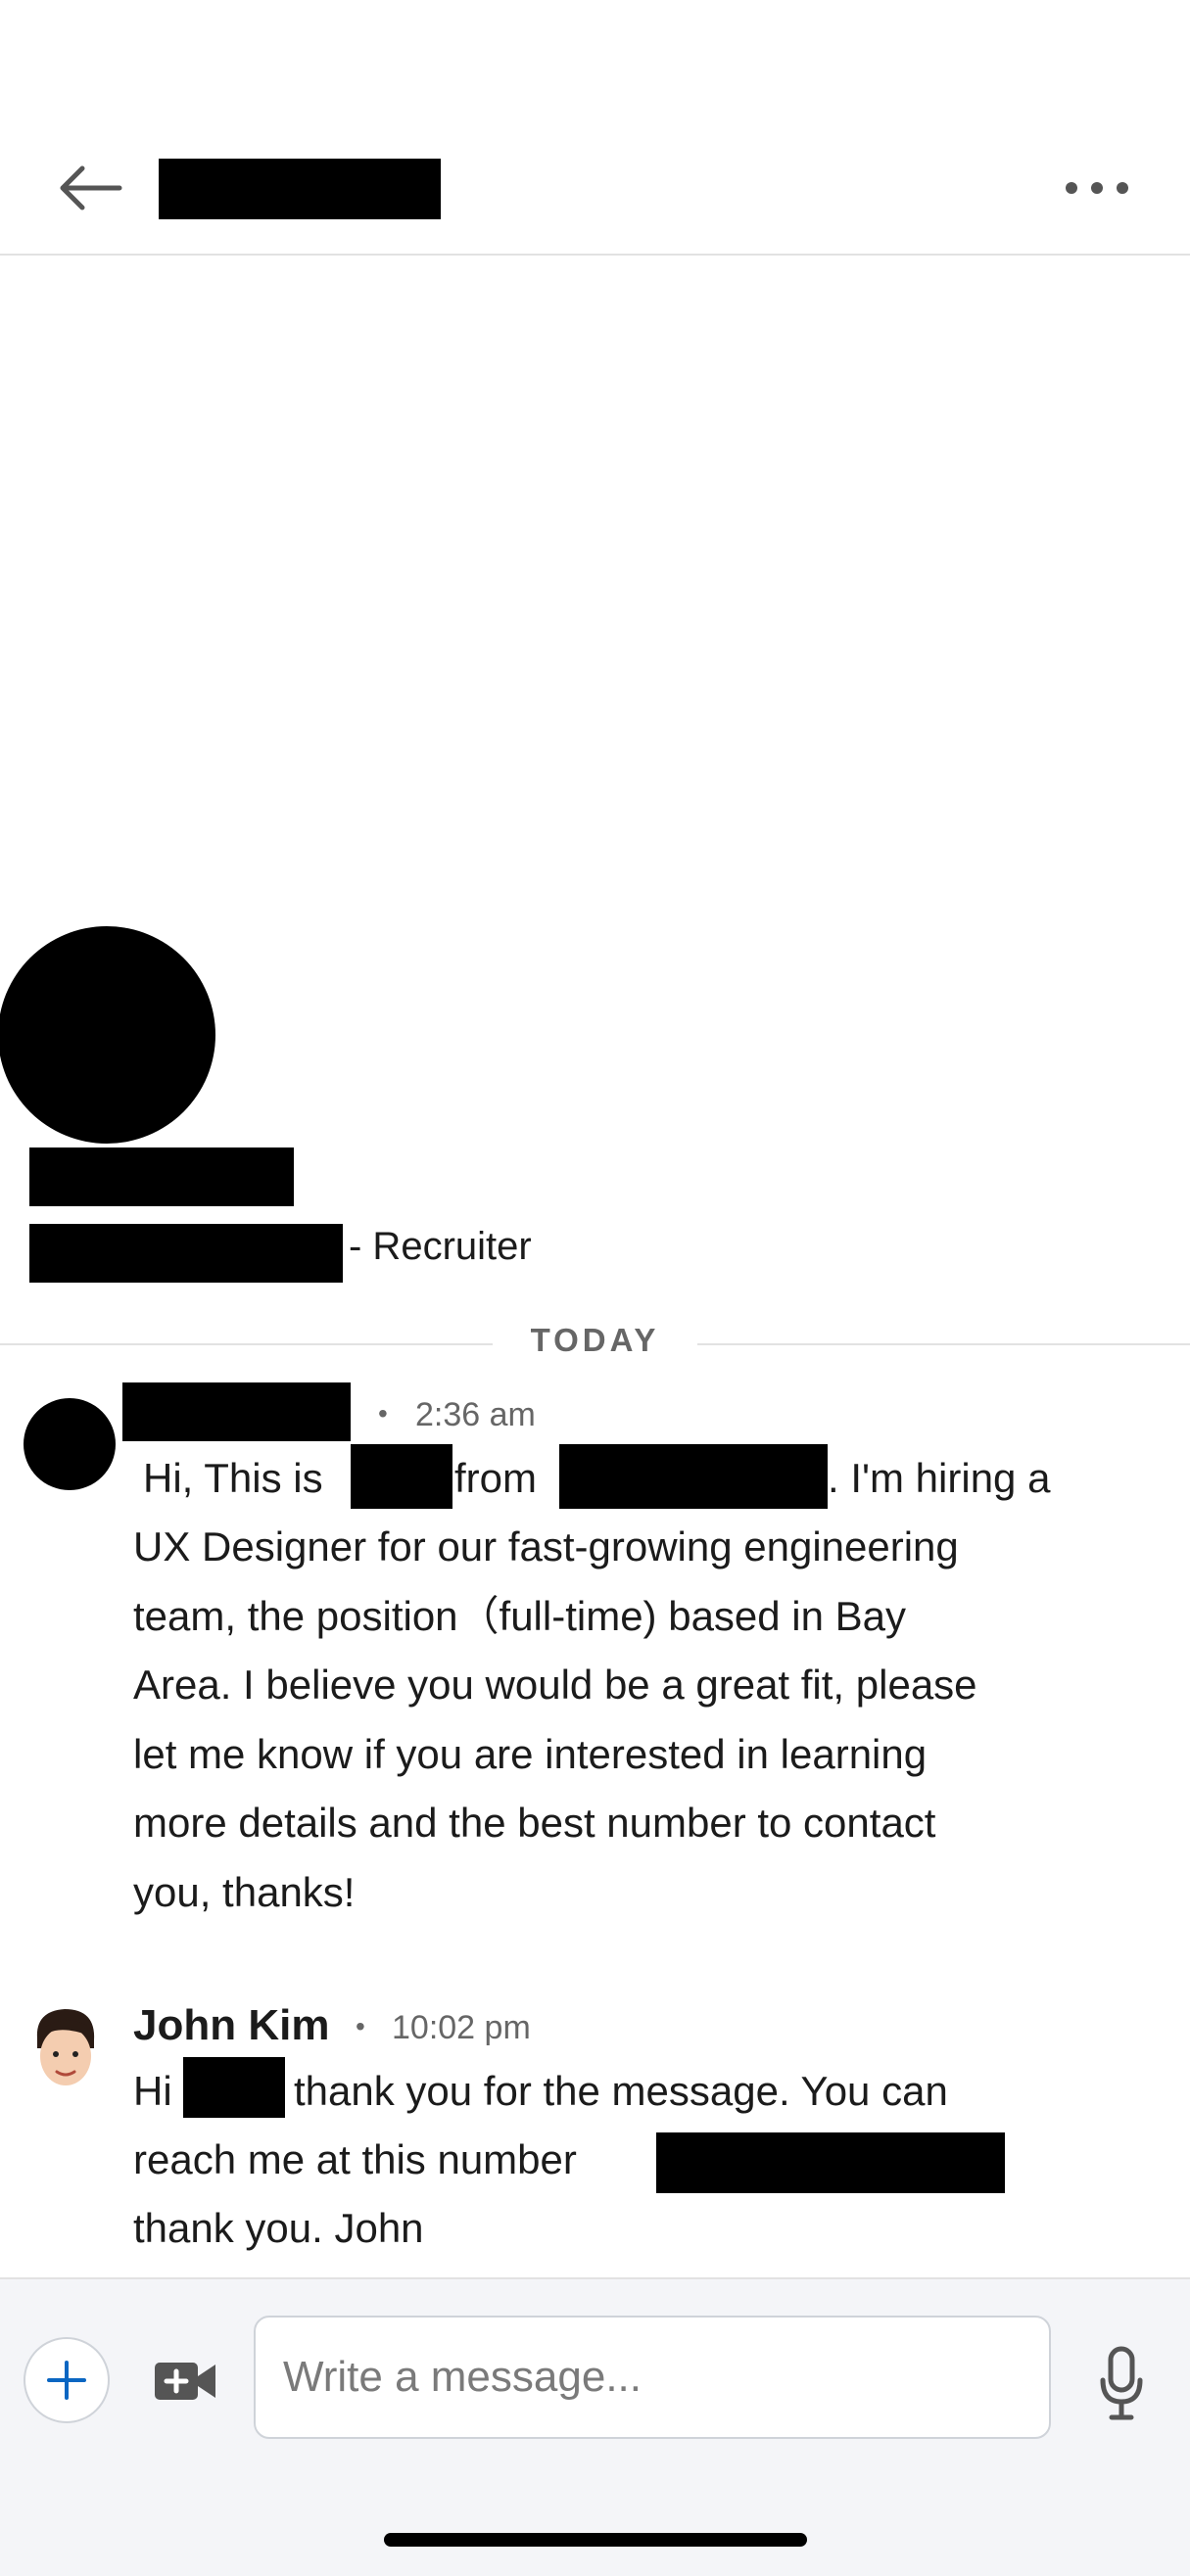  I want to click on profile-avatar-redacted, so click(107, 1035).